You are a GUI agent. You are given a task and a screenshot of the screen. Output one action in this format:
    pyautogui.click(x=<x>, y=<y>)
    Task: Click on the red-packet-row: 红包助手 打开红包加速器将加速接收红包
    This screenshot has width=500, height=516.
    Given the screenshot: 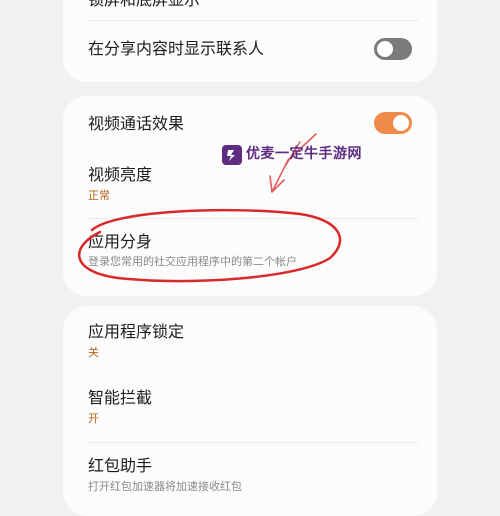 What is the action you would take?
    pyautogui.click(x=250, y=479)
    